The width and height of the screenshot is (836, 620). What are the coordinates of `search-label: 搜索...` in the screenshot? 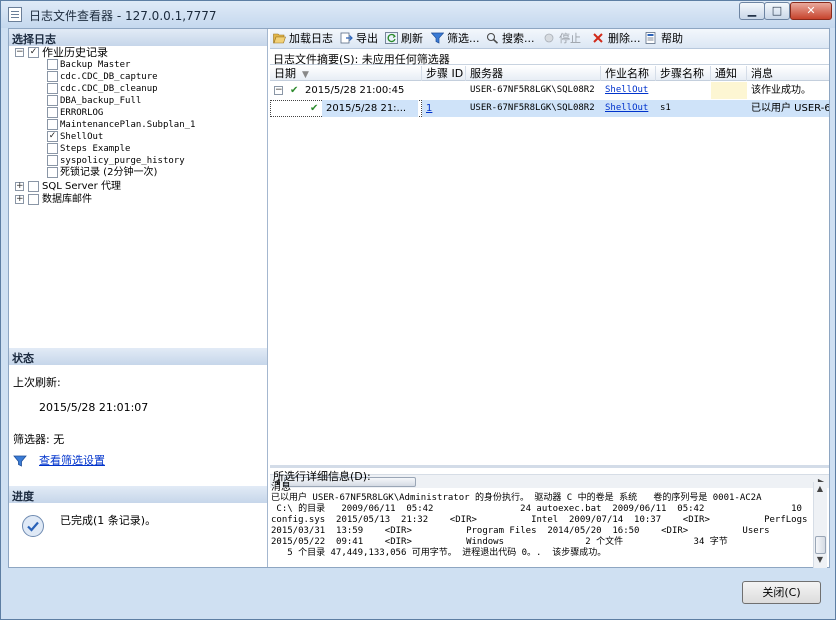 It's located at (518, 38).